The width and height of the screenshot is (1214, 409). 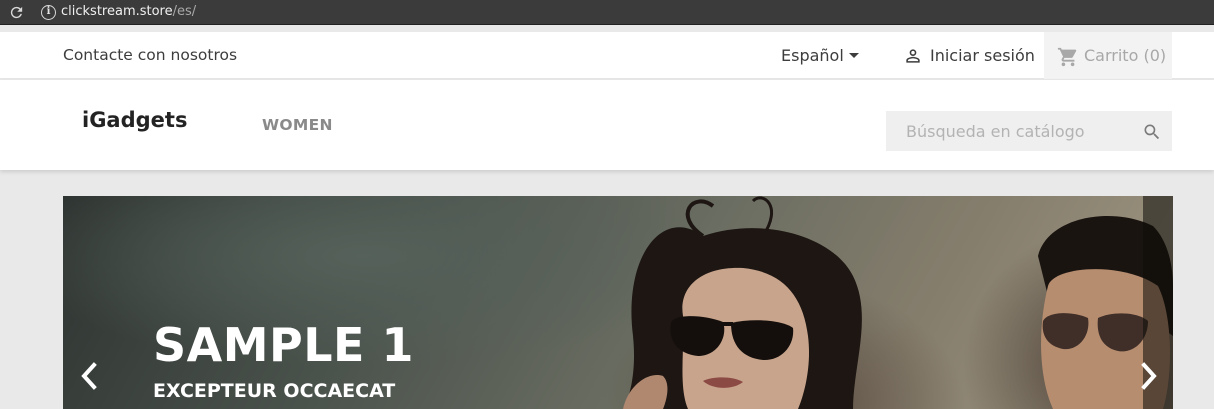 I want to click on user-icon, so click(x=913, y=56).